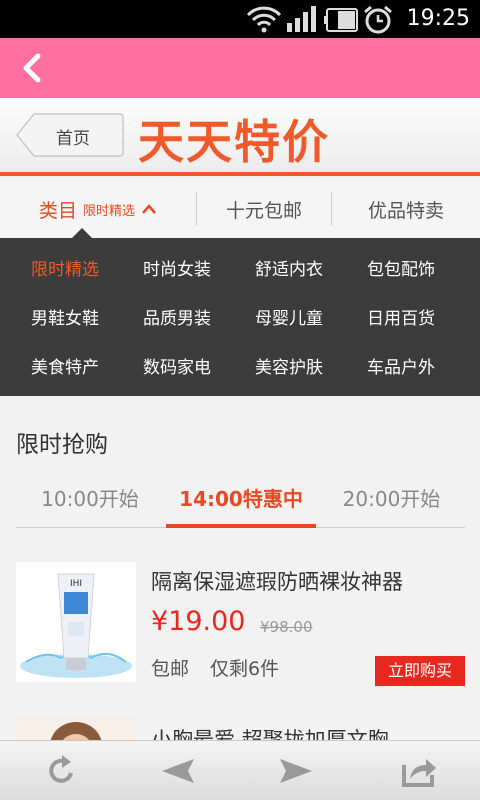  What do you see at coordinates (311, 368) in the screenshot?
I see `category-item: 美容护肤` at bounding box center [311, 368].